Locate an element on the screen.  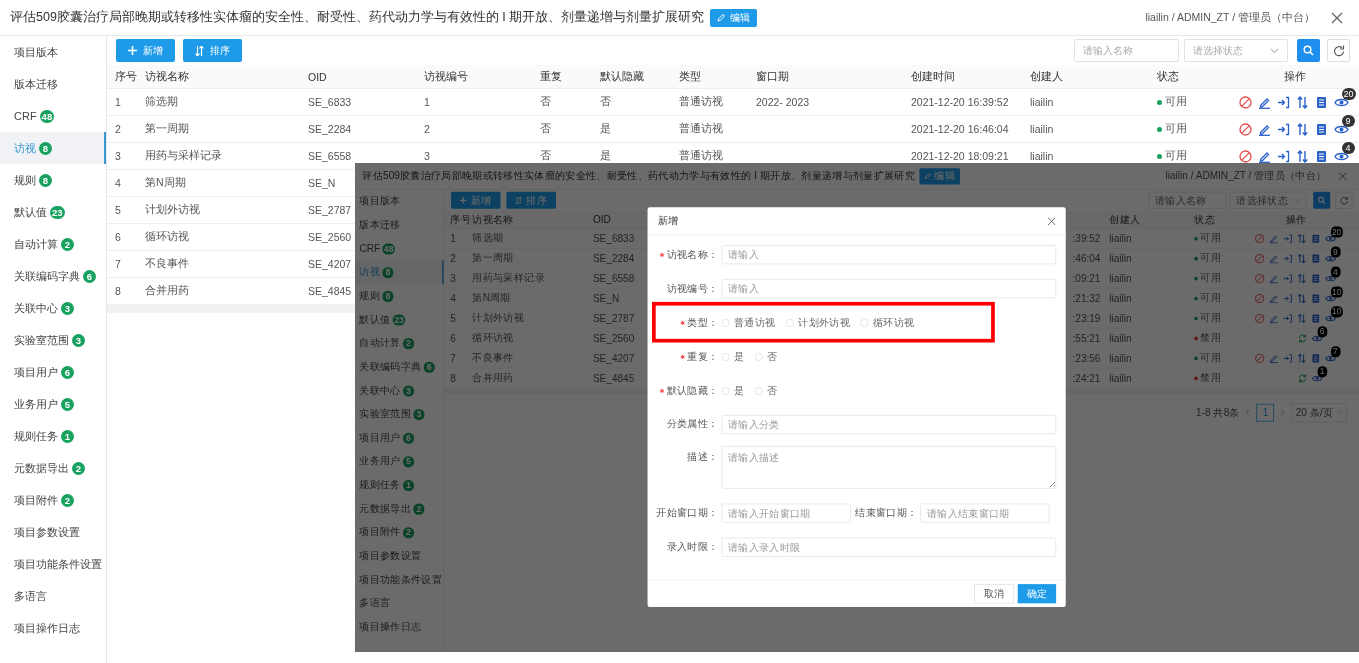
count-badge: 2 is located at coordinates (67, 500).